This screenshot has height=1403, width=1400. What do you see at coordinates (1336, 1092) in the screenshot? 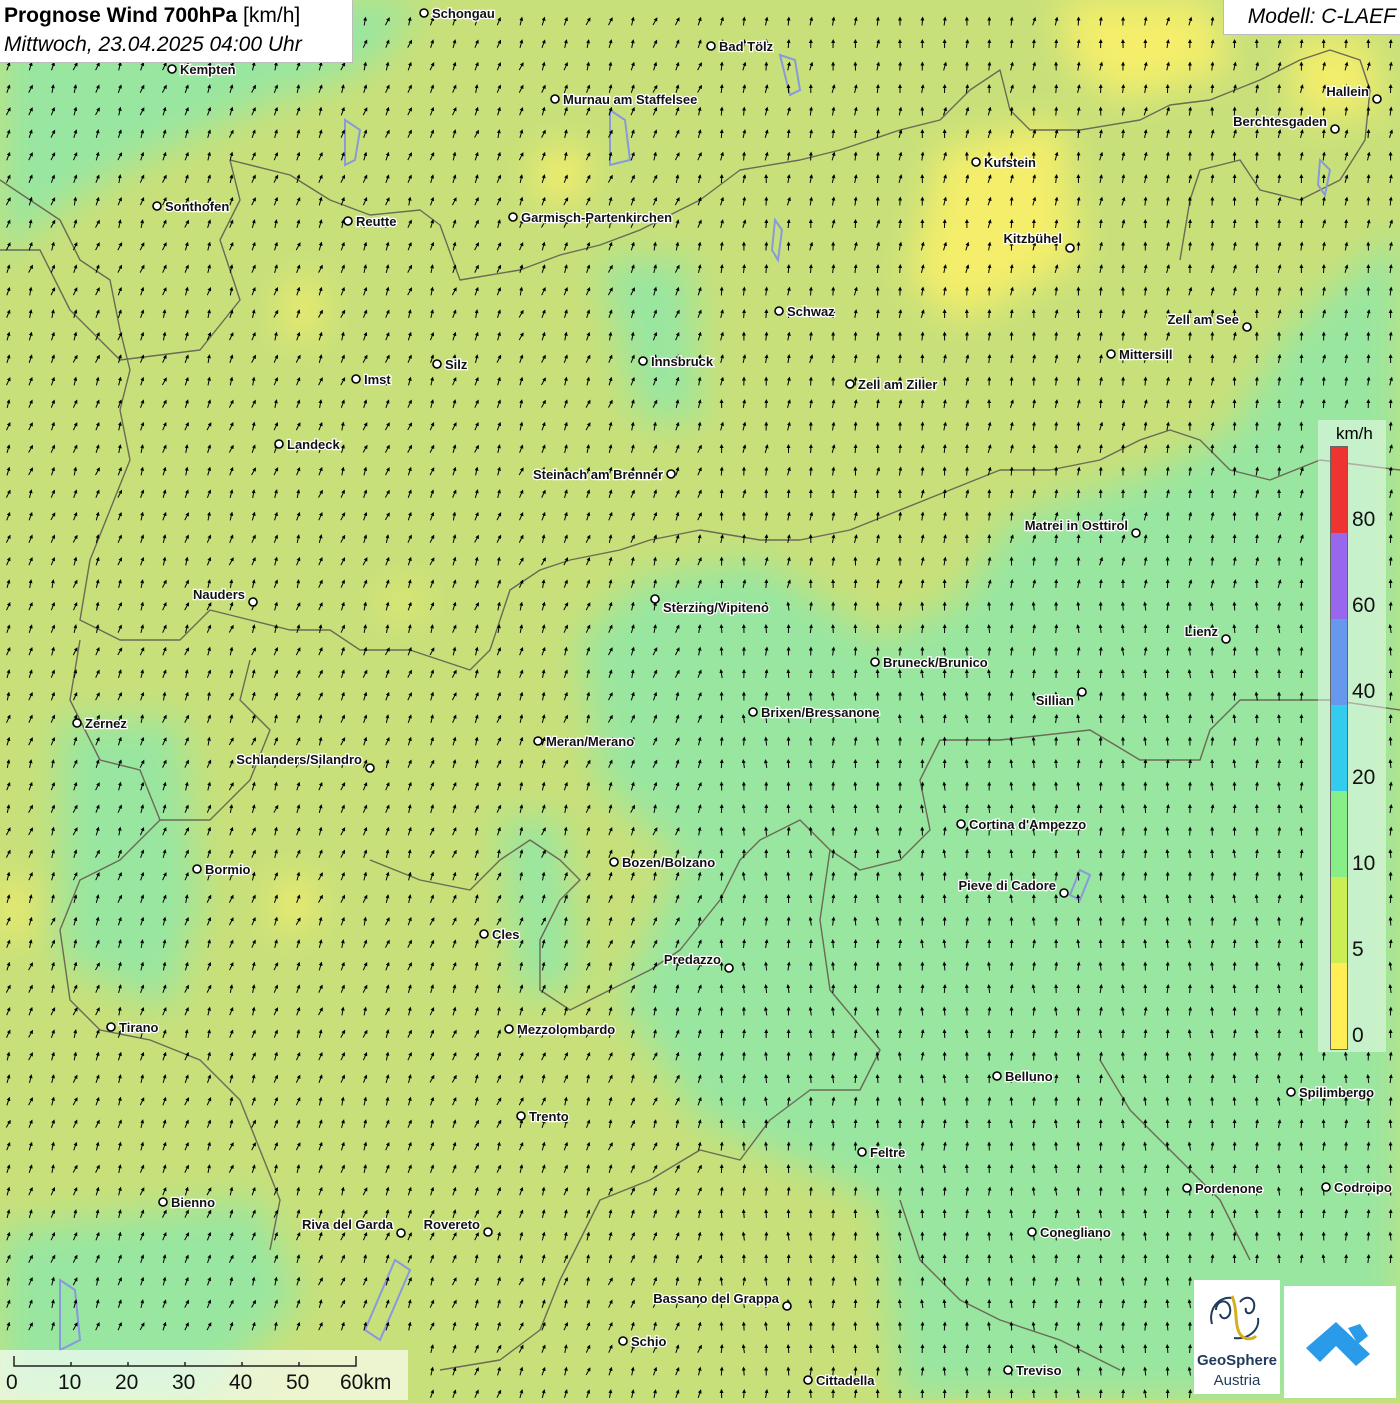
I see `city-label: Spilimbergo` at bounding box center [1336, 1092].